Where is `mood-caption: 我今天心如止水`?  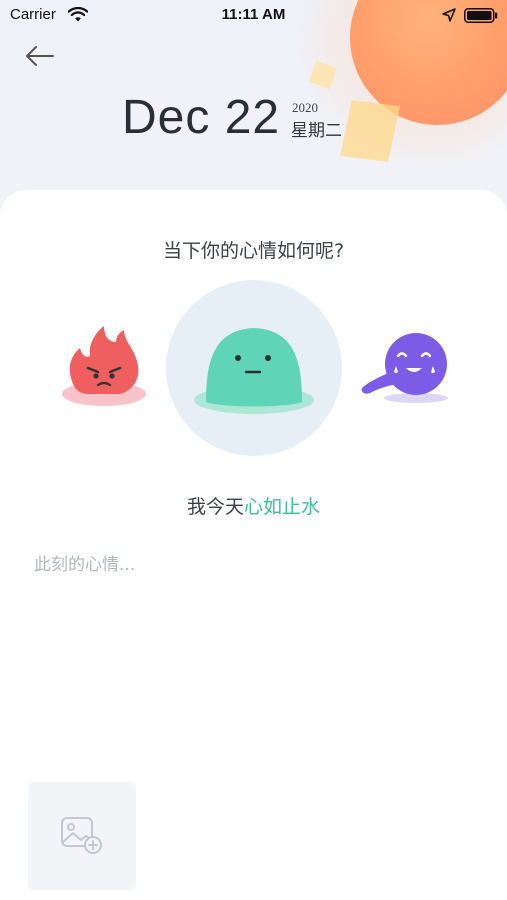
mood-caption: 我今天心如止水 is located at coordinates (253, 505).